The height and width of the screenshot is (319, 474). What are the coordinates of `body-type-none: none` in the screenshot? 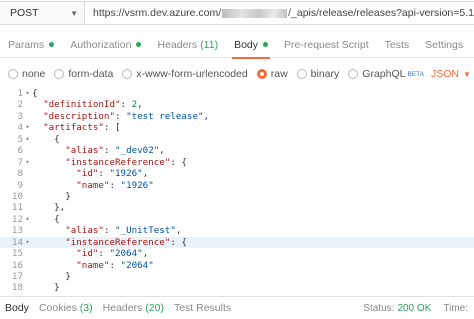 It's located at (26, 74).